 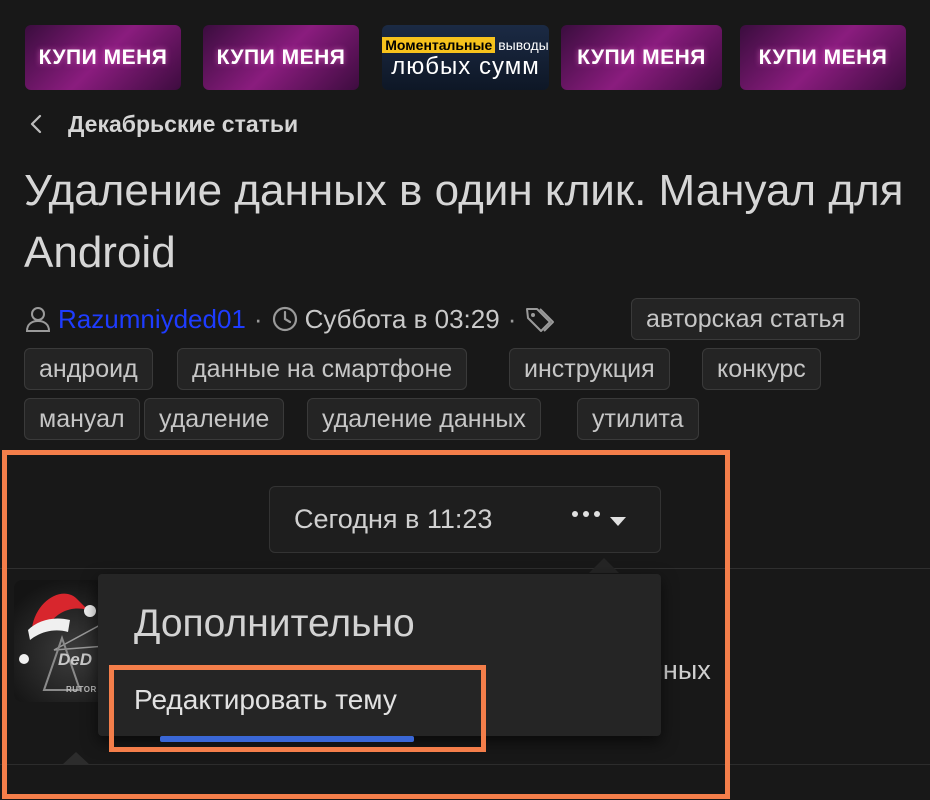 I want to click on post-datetime: Суббота в 03:29, so click(x=402, y=318).